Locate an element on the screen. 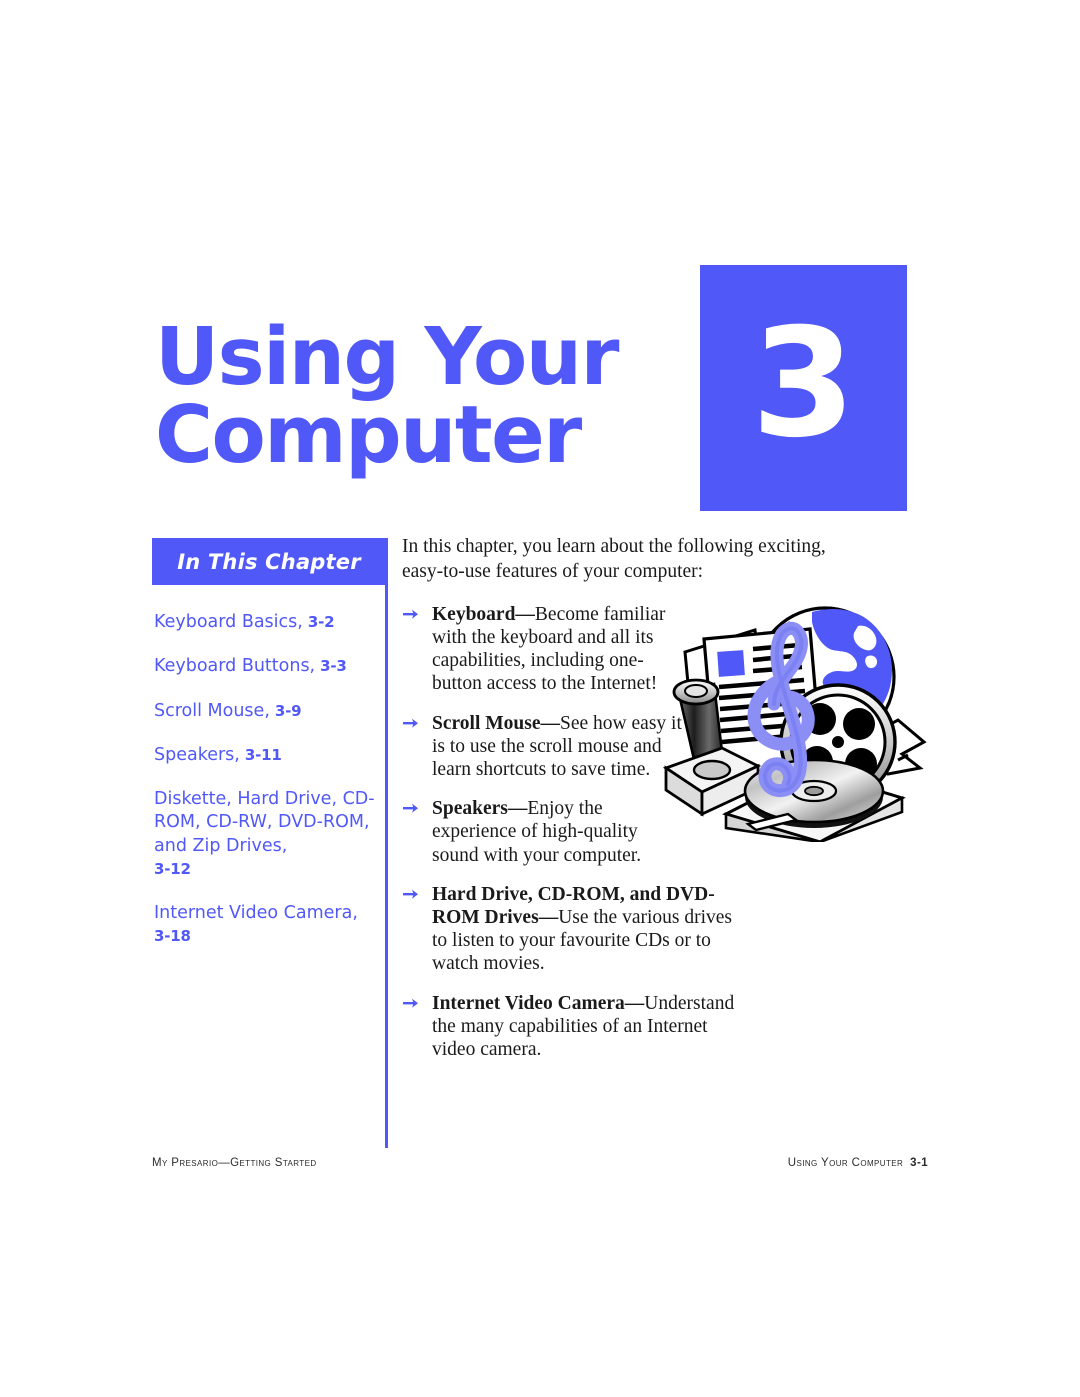 The height and width of the screenshot is (1397, 1080). bullet-term: Keyboard is located at coordinates (474, 614).